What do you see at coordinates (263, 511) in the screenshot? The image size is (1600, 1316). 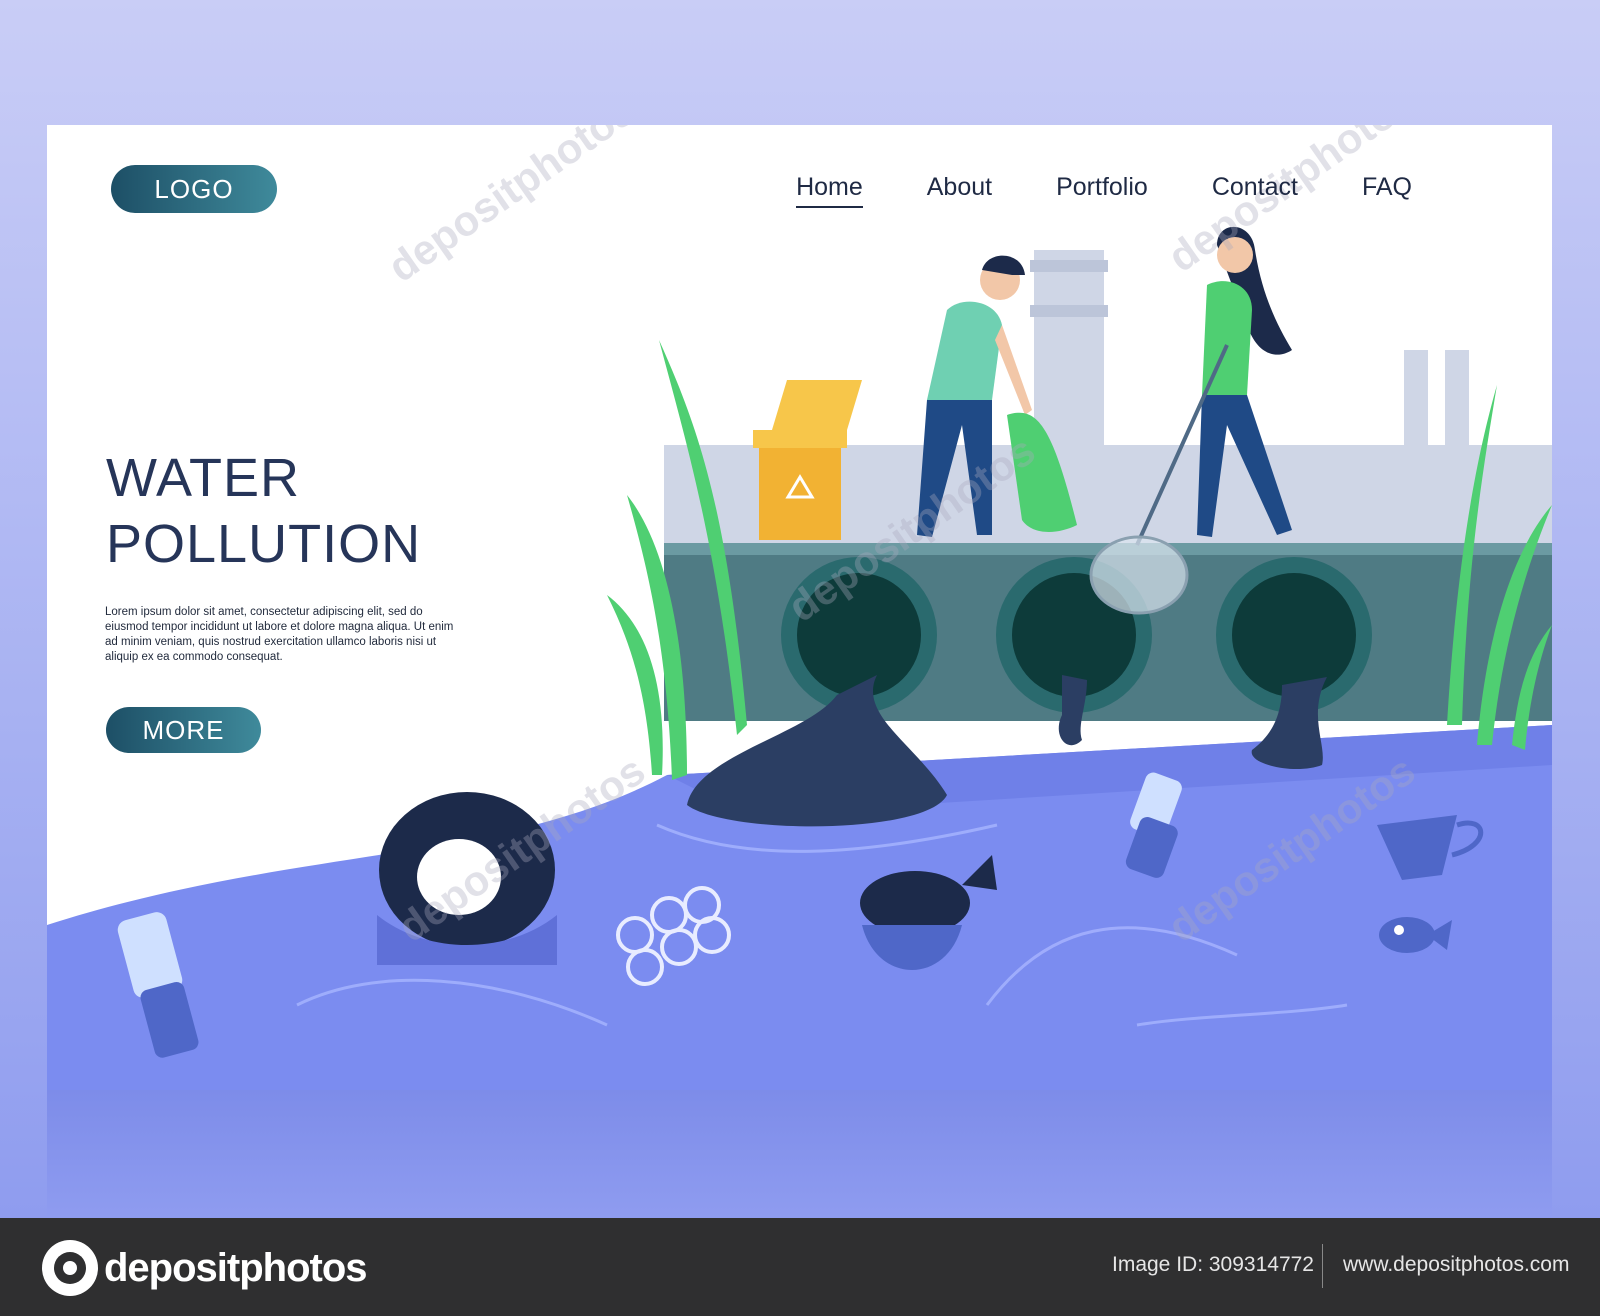 I see `page-title: WATER POLLUTION` at bounding box center [263, 511].